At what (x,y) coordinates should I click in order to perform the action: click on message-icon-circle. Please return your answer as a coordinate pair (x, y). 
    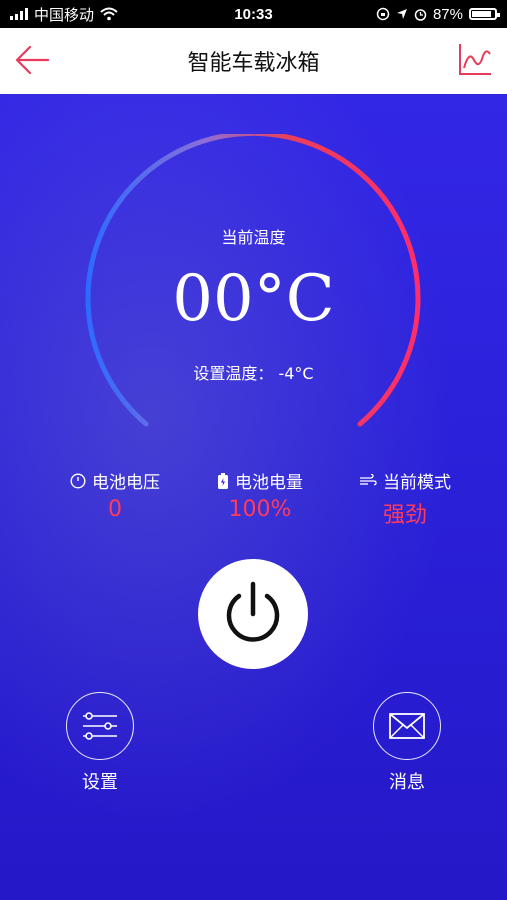
    Looking at the image, I should click on (407, 726).